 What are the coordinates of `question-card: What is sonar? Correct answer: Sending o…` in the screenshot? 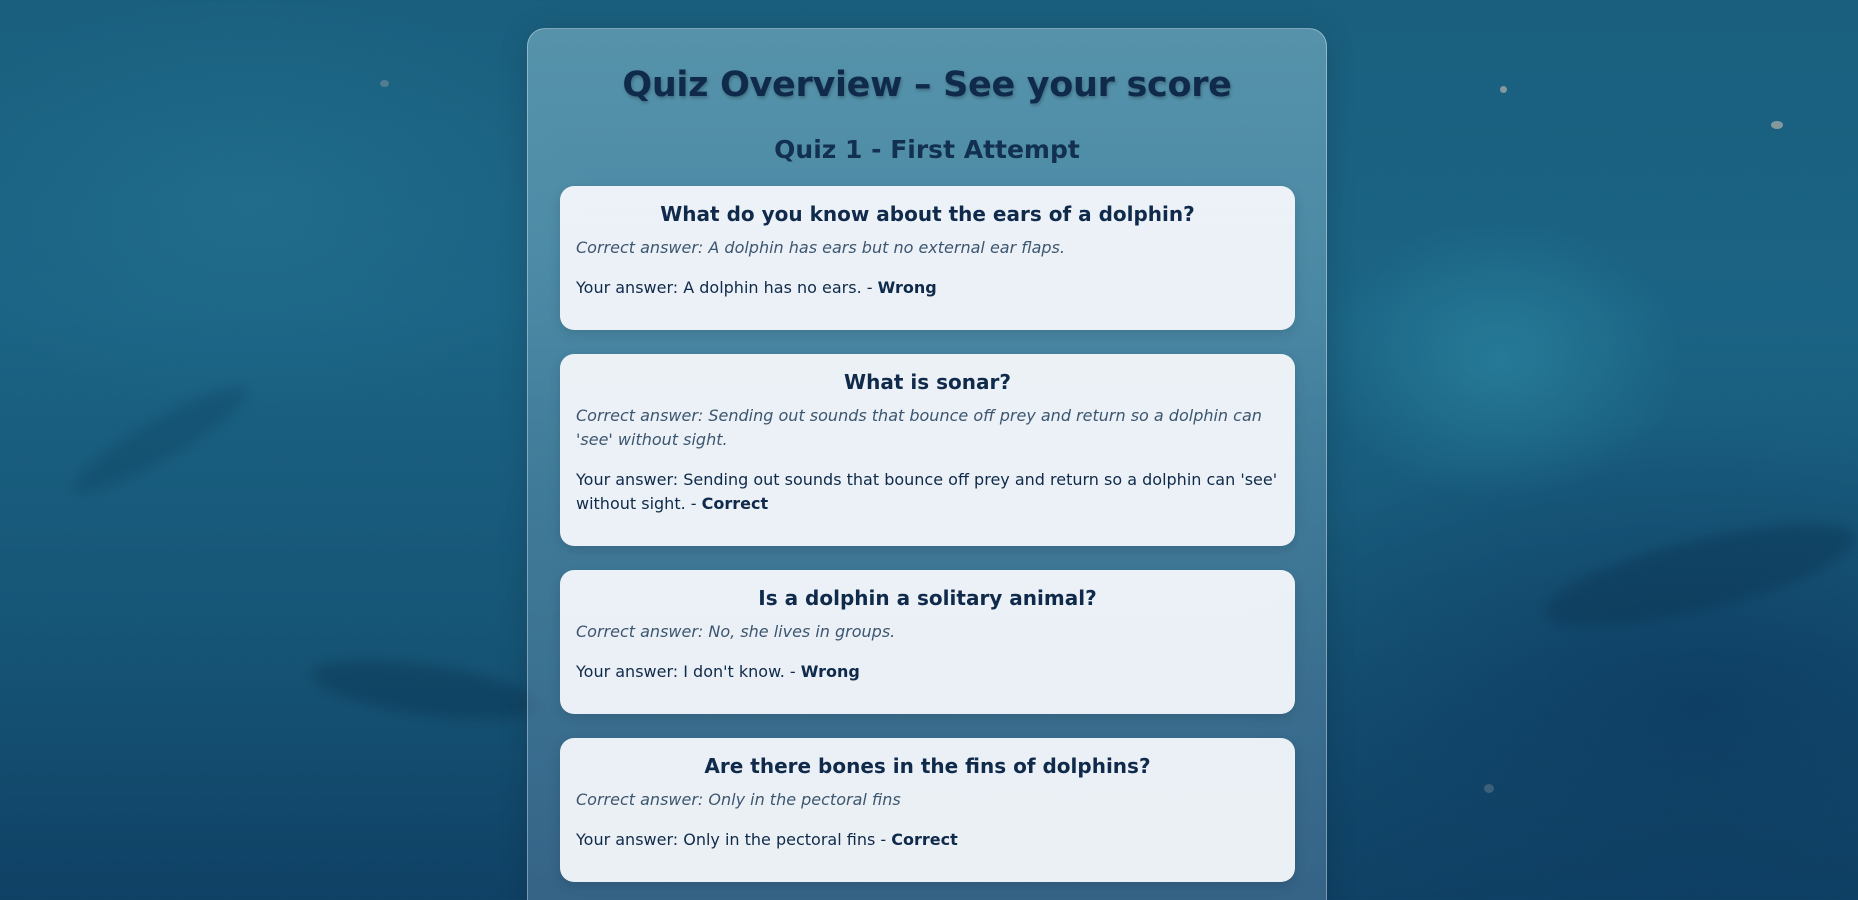 It's located at (927, 450).